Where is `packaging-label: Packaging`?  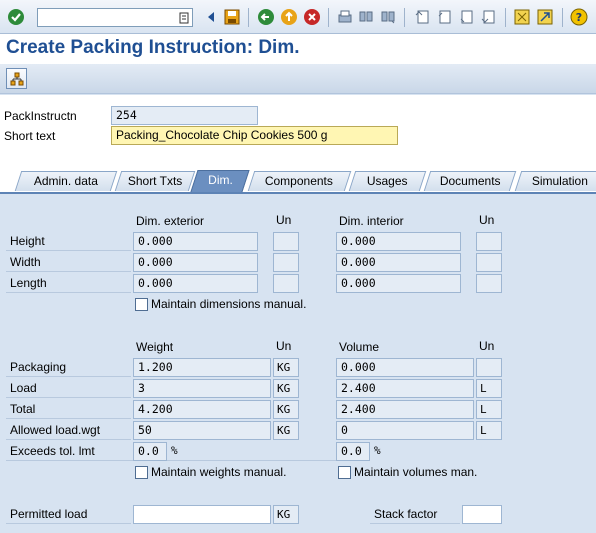 packaging-label: Packaging is located at coordinates (68, 367).